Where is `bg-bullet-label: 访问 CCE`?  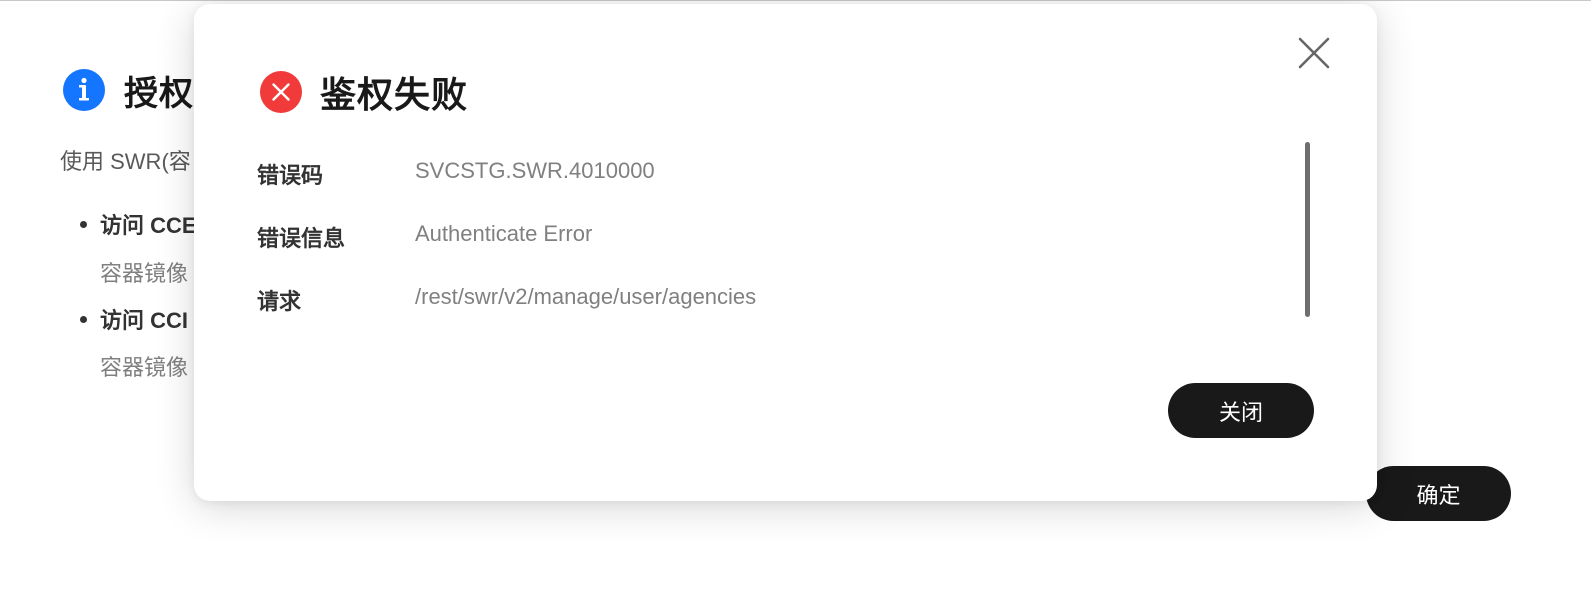 bg-bullet-label: 访问 CCE is located at coordinates (148, 225).